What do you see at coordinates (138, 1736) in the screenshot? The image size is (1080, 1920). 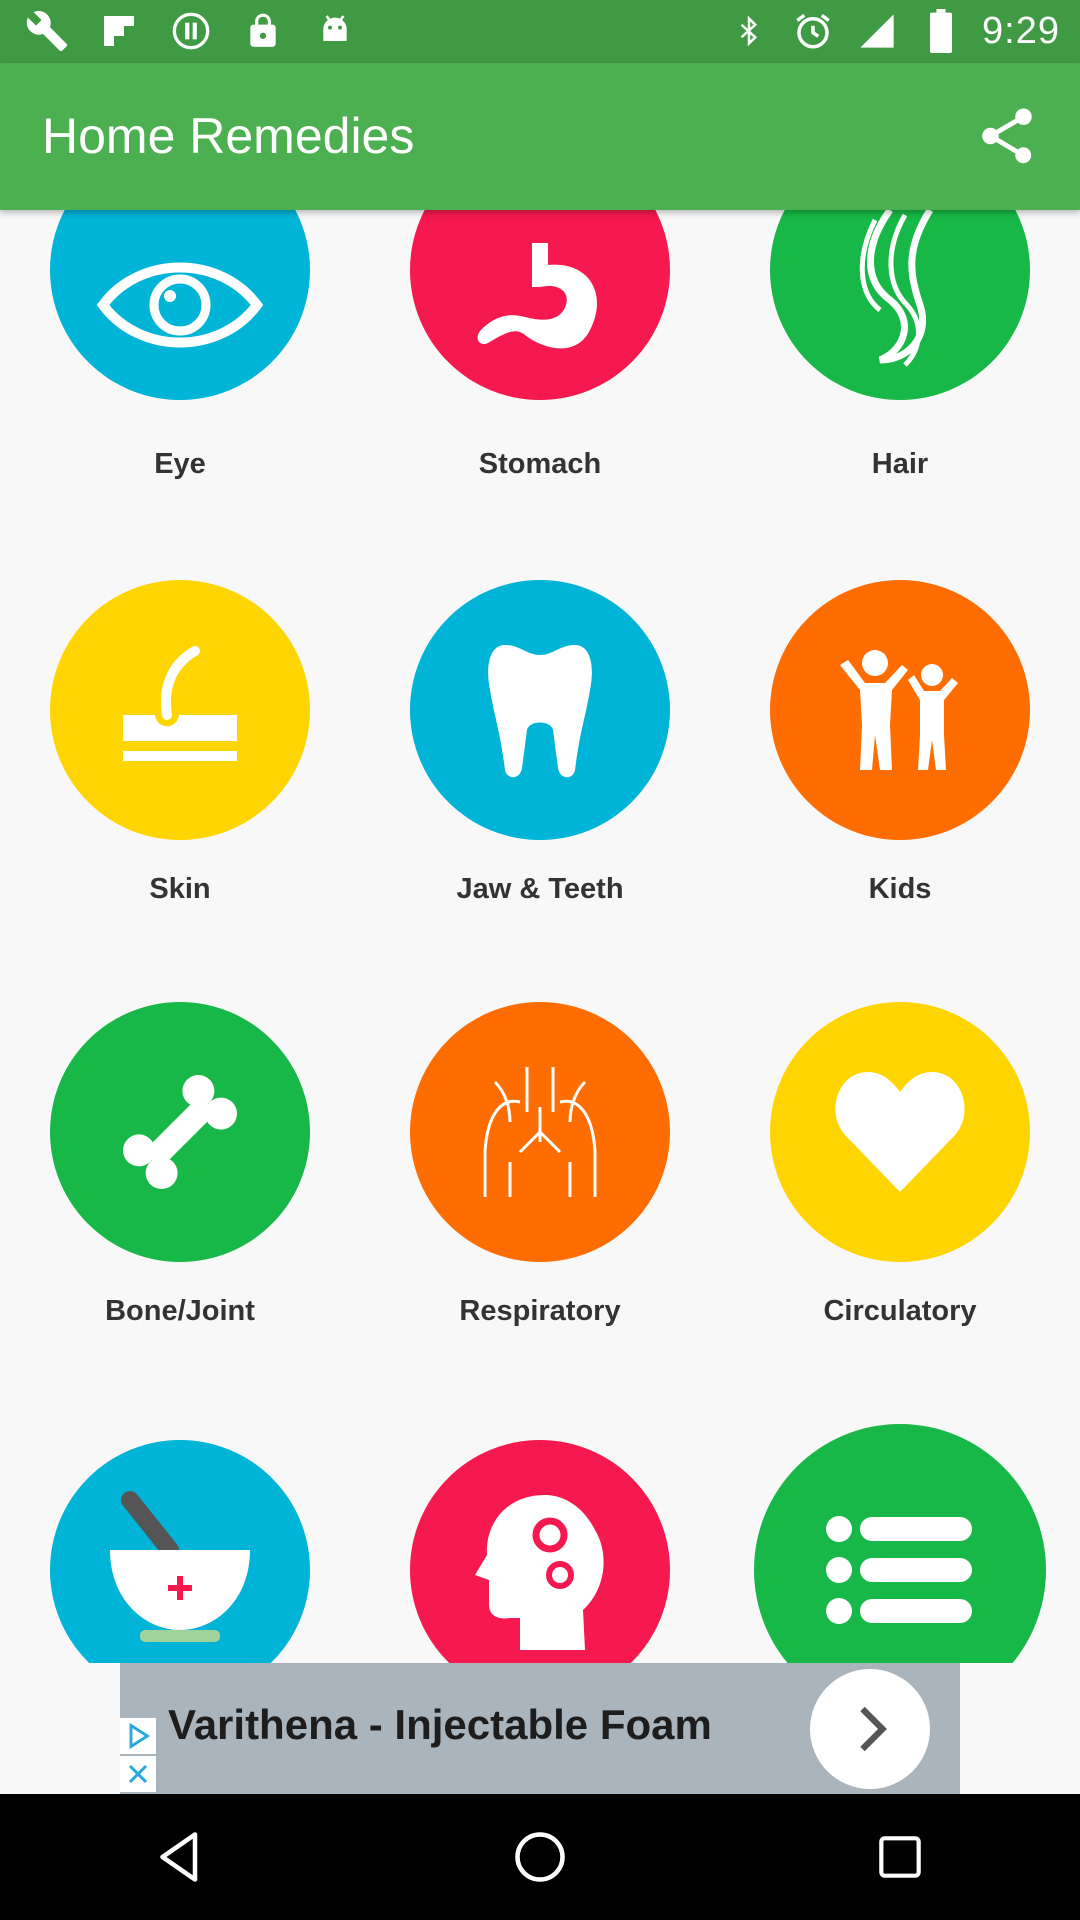 I see `ad-choices-icon` at bounding box center [138, 1736].